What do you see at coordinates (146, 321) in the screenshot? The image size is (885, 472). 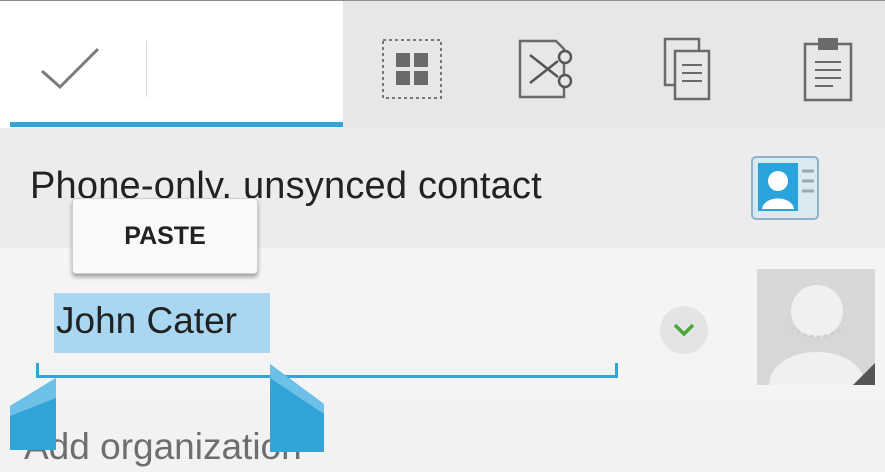 I see `name-field: John Cater` at bounding box center [146, 321].